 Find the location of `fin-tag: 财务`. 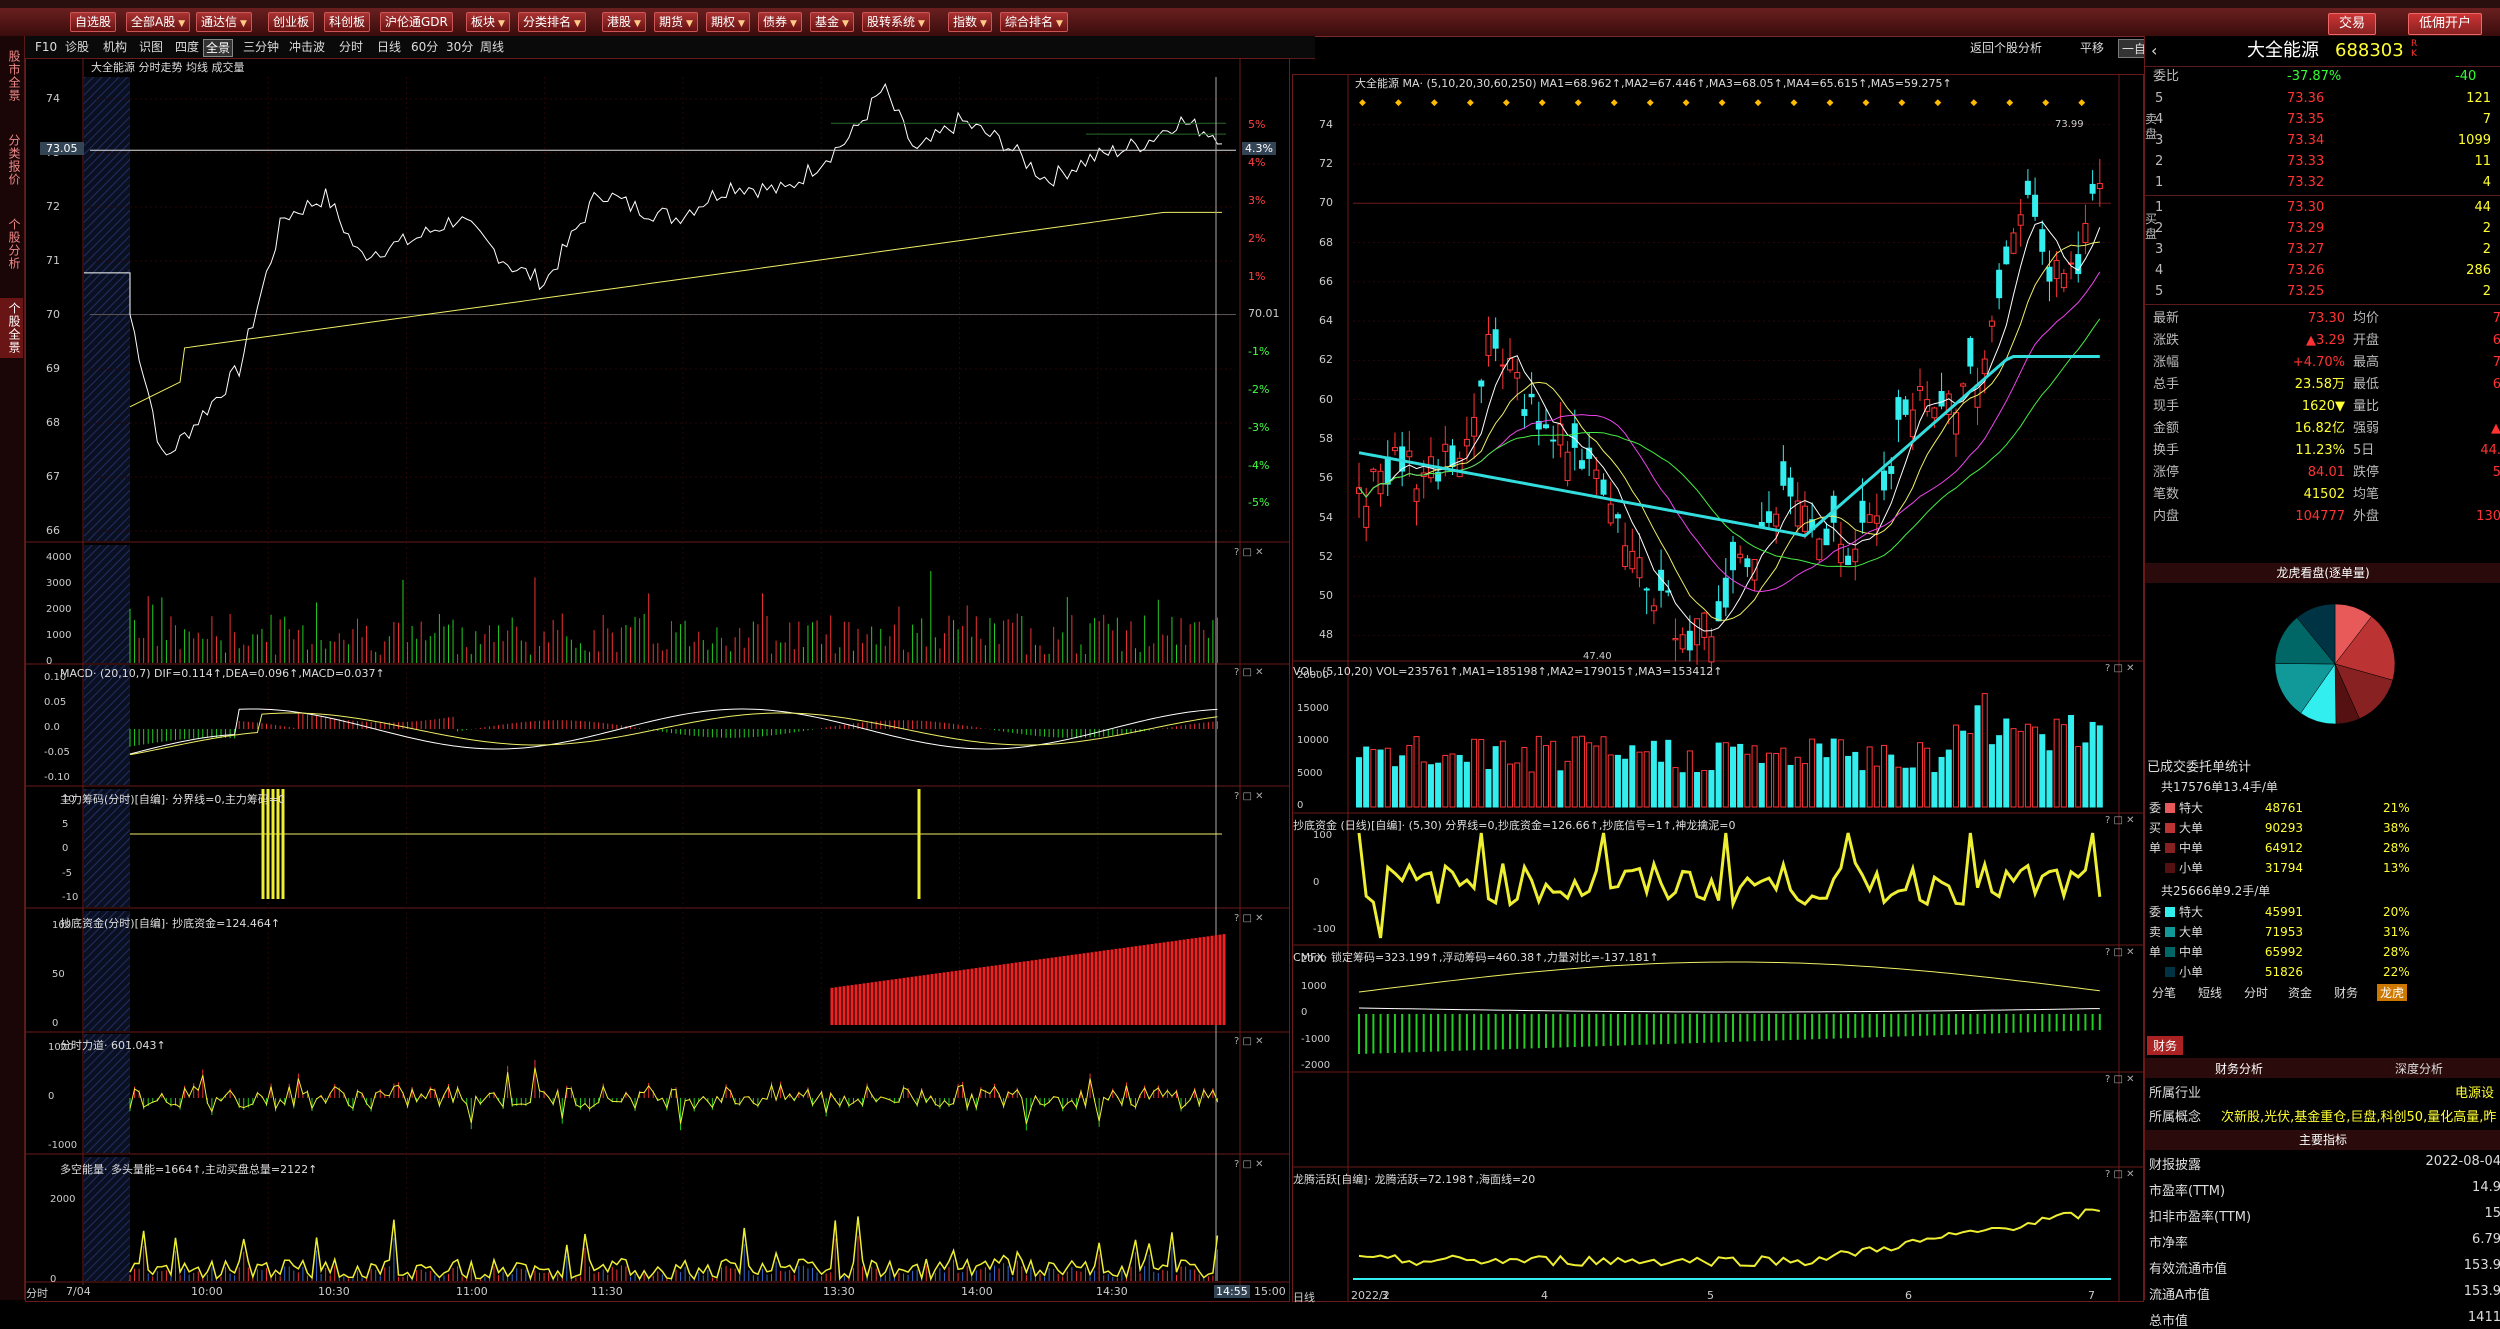

fin-tag: 财务 is located at coordinates (2165, 1045).